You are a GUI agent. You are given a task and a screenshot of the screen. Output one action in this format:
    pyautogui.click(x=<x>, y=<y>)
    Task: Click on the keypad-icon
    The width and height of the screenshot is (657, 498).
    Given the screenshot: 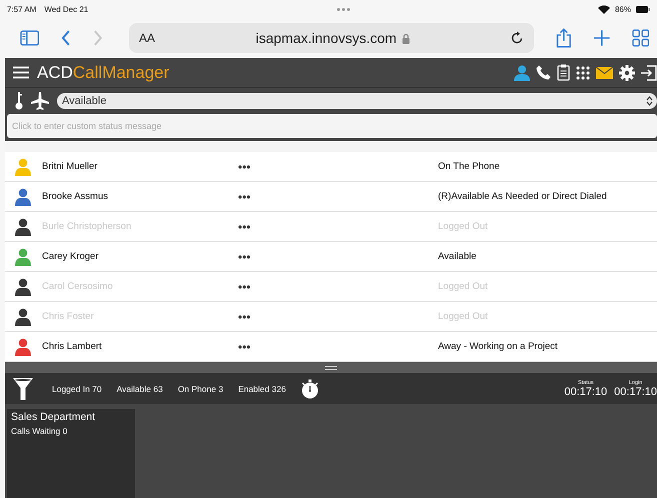 What is the action you would take?
    pyautogui.click(x=583, y=73)
    